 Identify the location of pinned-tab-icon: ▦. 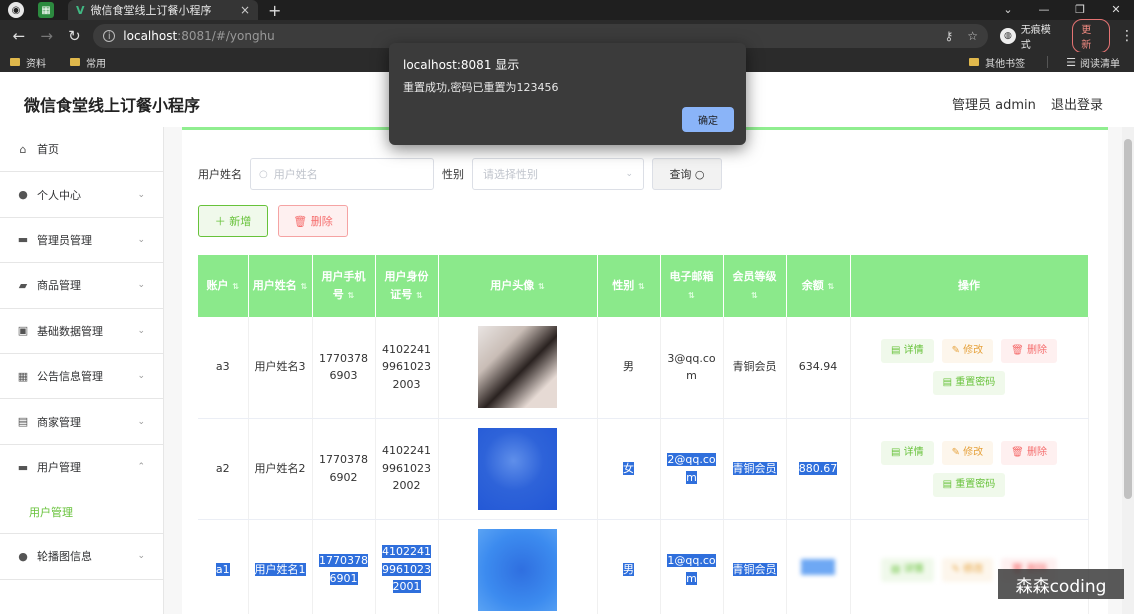
(46, 10).